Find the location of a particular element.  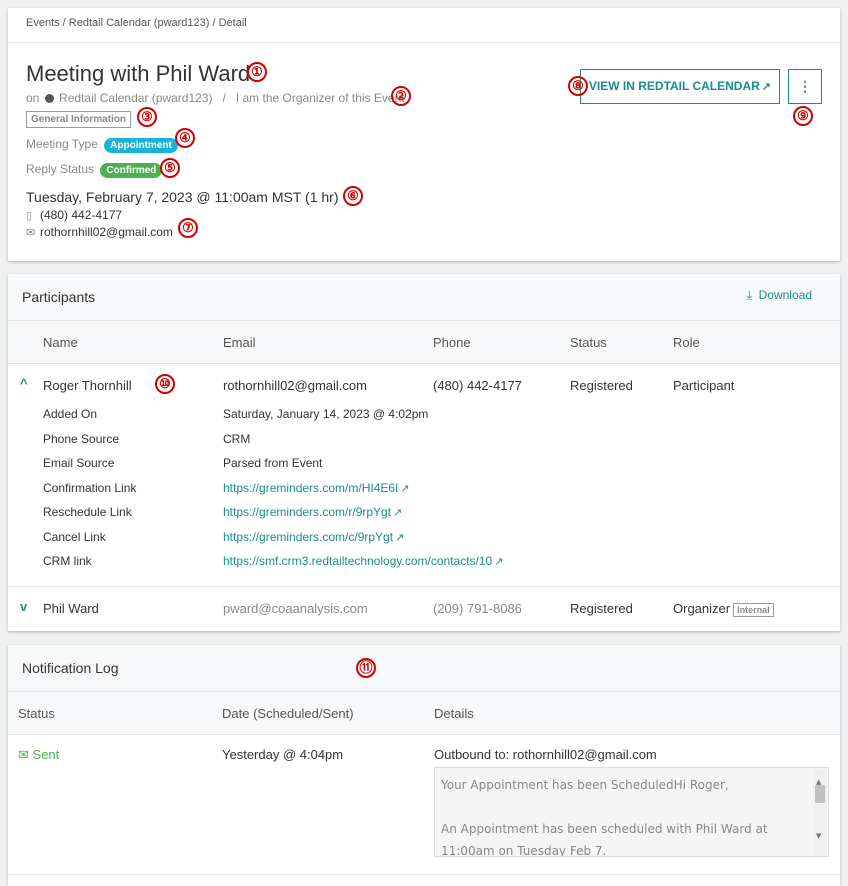

meeting-type-badge: Appointment is located at coordinates (141, 145).